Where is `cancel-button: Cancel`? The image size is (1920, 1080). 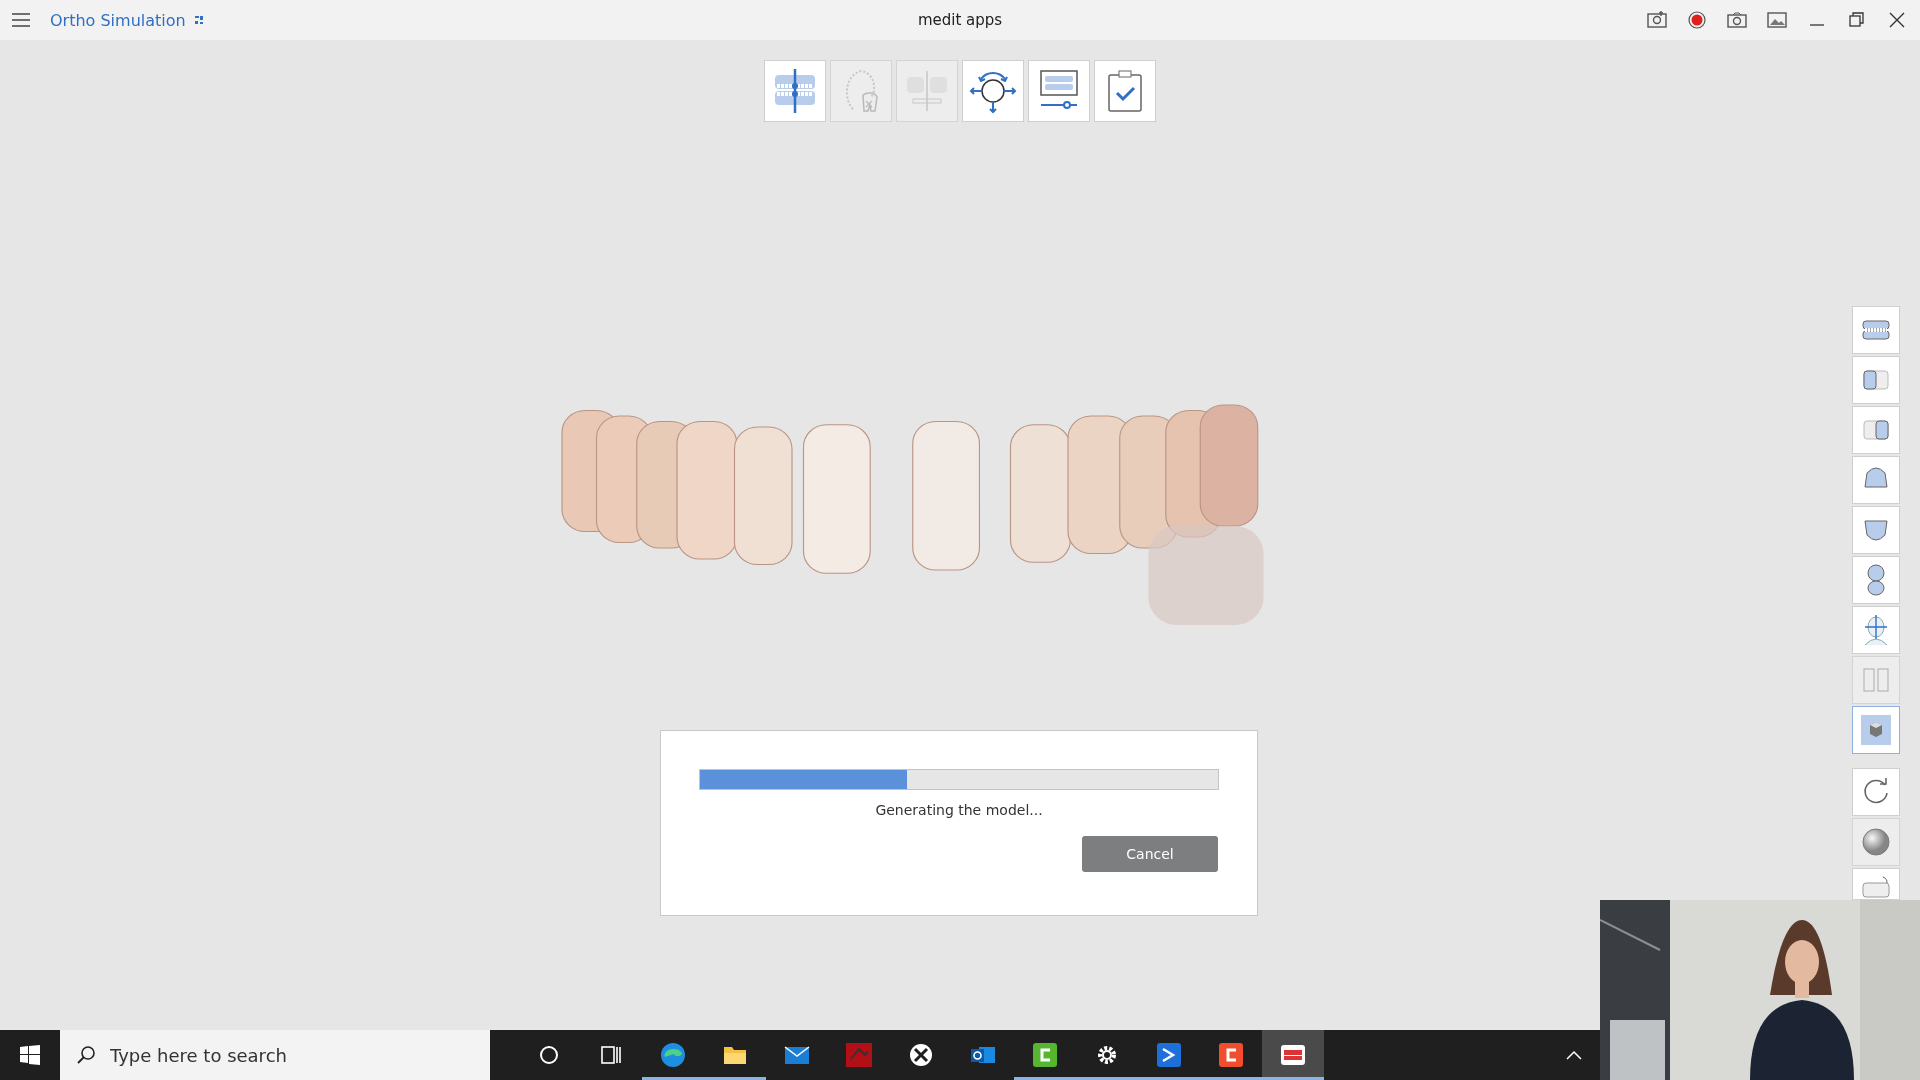
cancel-button: Cancel is located at coordinates (1150, 854).